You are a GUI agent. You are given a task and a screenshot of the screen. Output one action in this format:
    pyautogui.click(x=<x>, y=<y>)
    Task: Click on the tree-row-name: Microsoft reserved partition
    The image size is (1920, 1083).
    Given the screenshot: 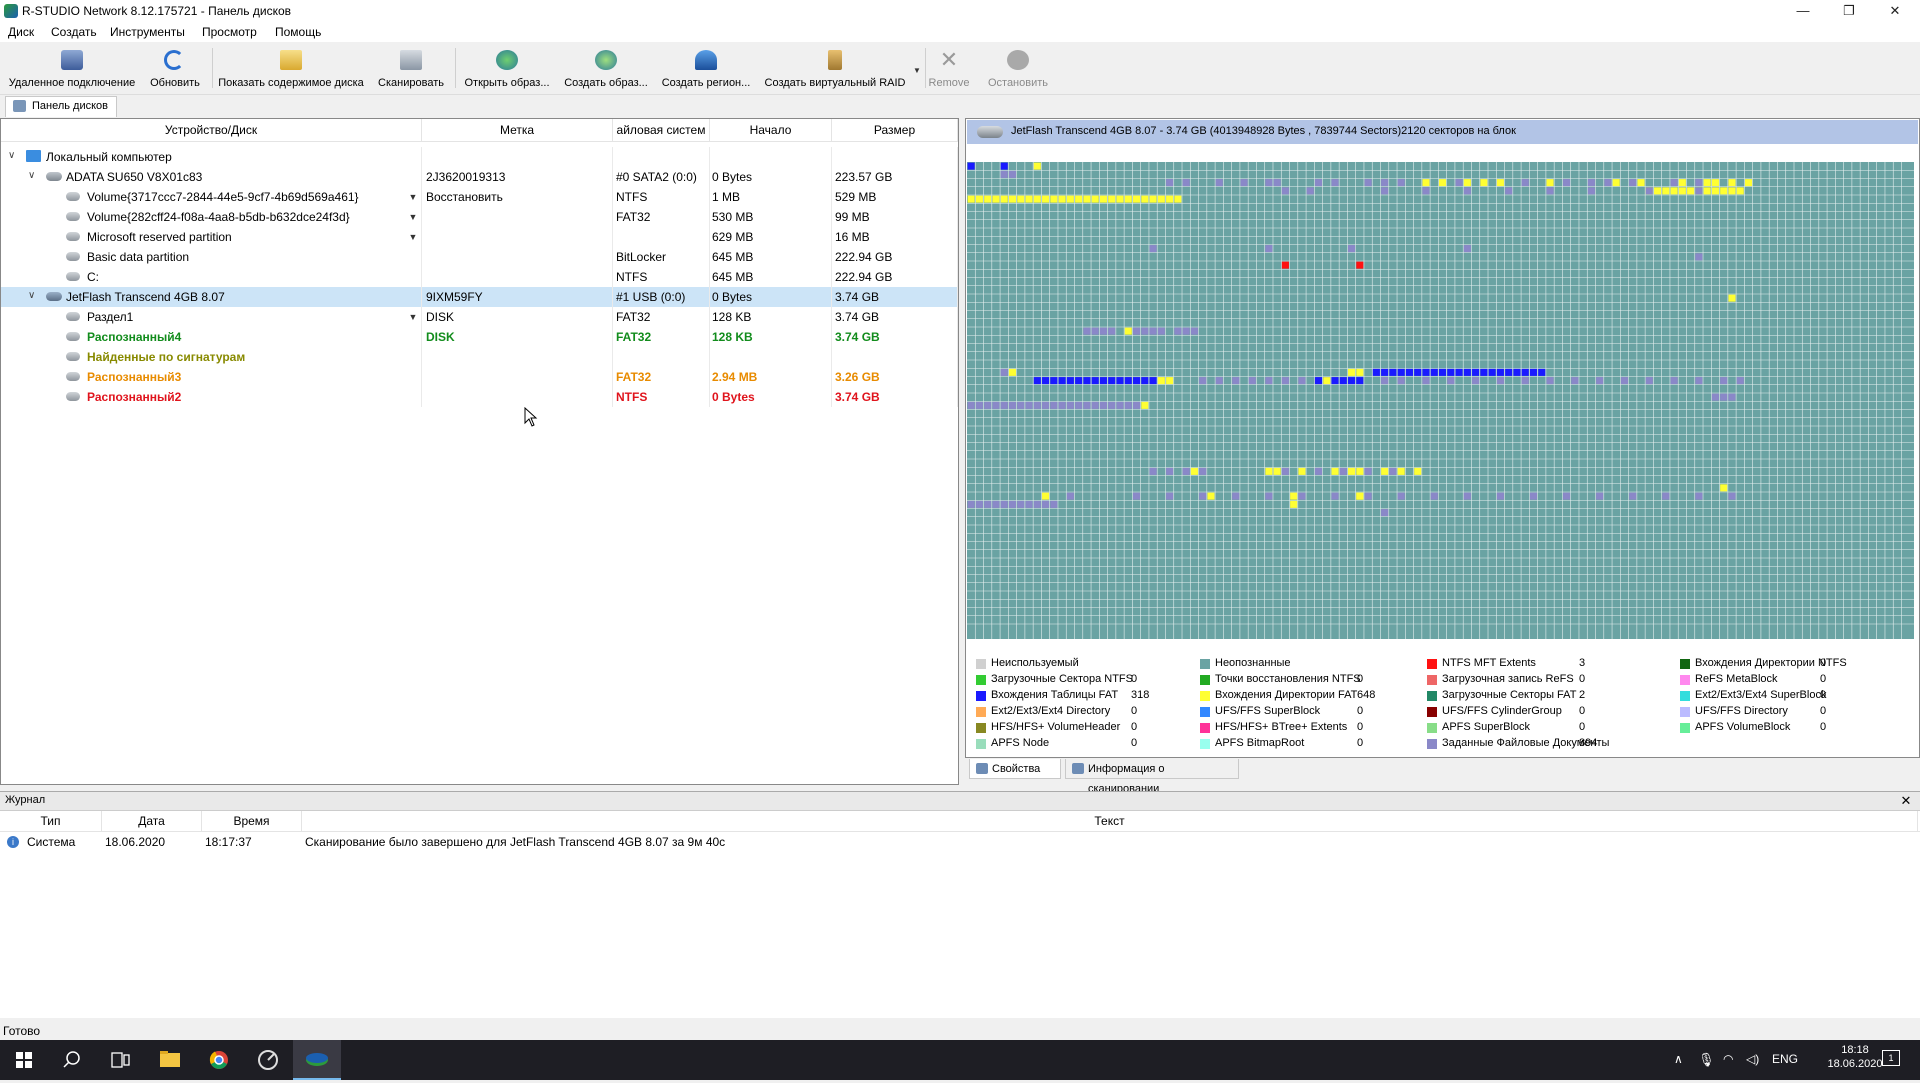 What is the action you would take?
    pyautogui.click(x=159, y=237)
    